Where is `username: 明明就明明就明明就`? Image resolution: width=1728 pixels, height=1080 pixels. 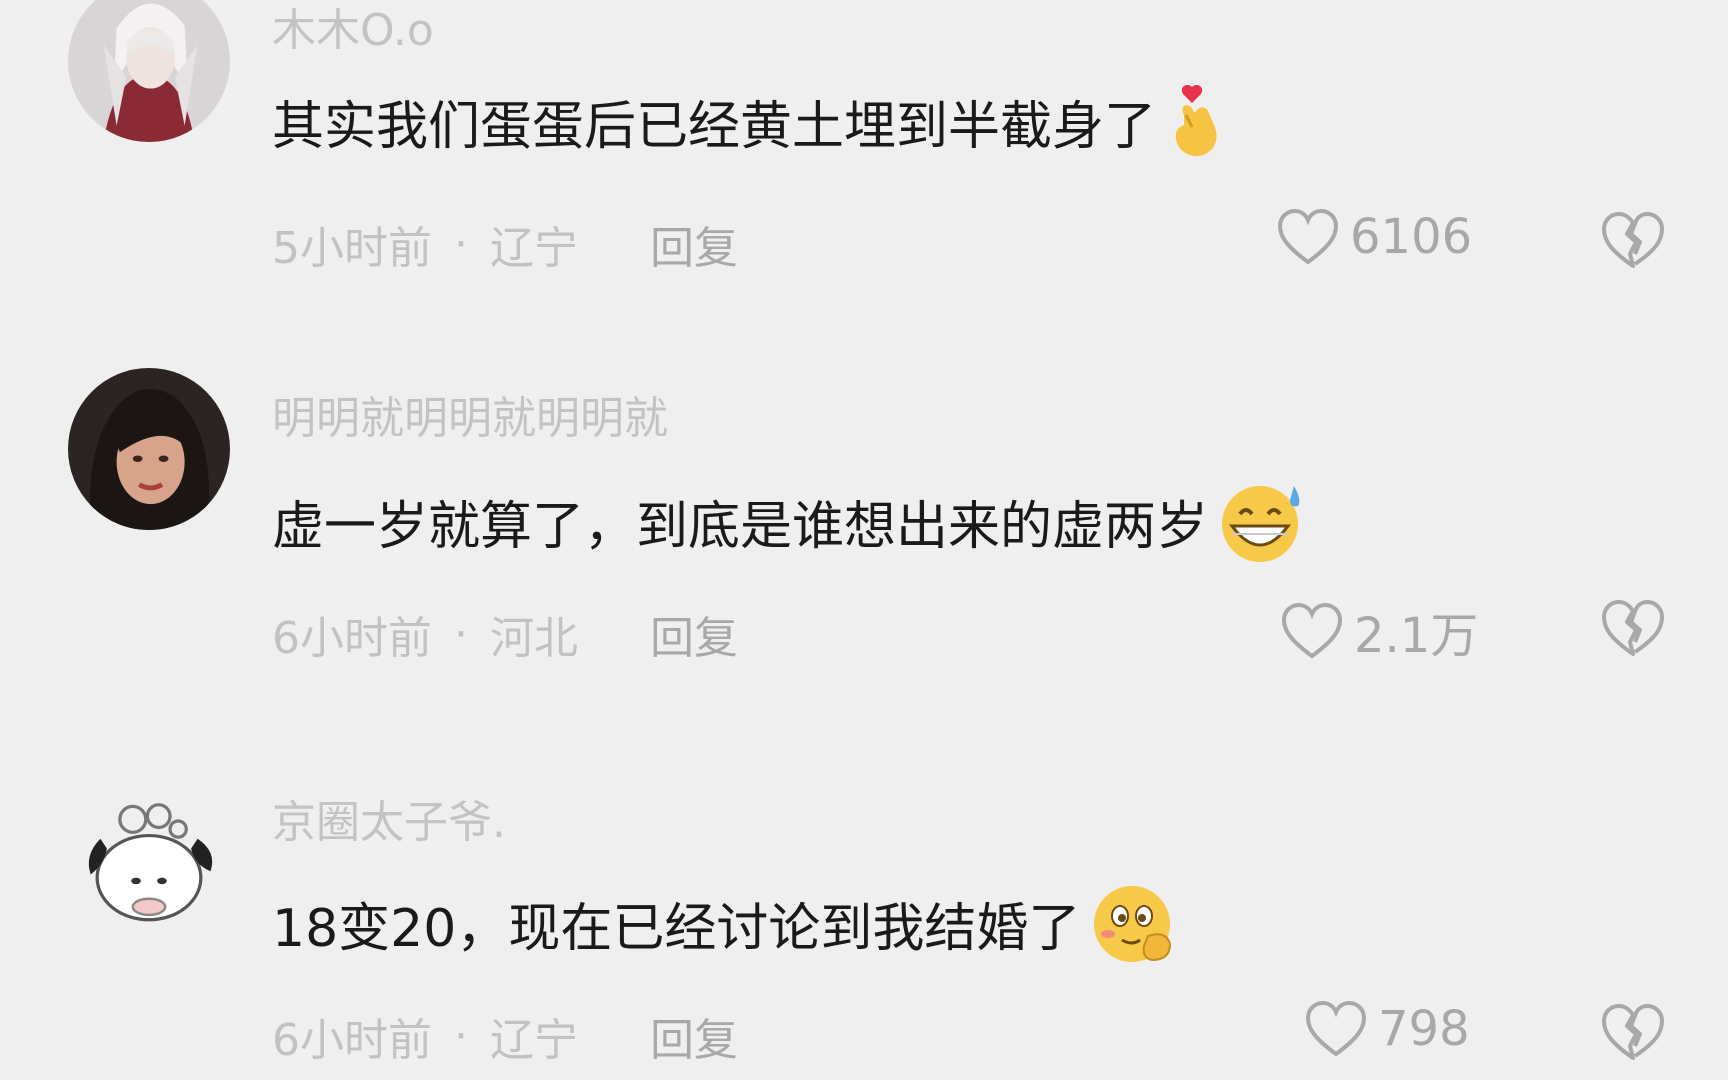
username: 明明就明明就明明就 is located at coordinates (470, 414).